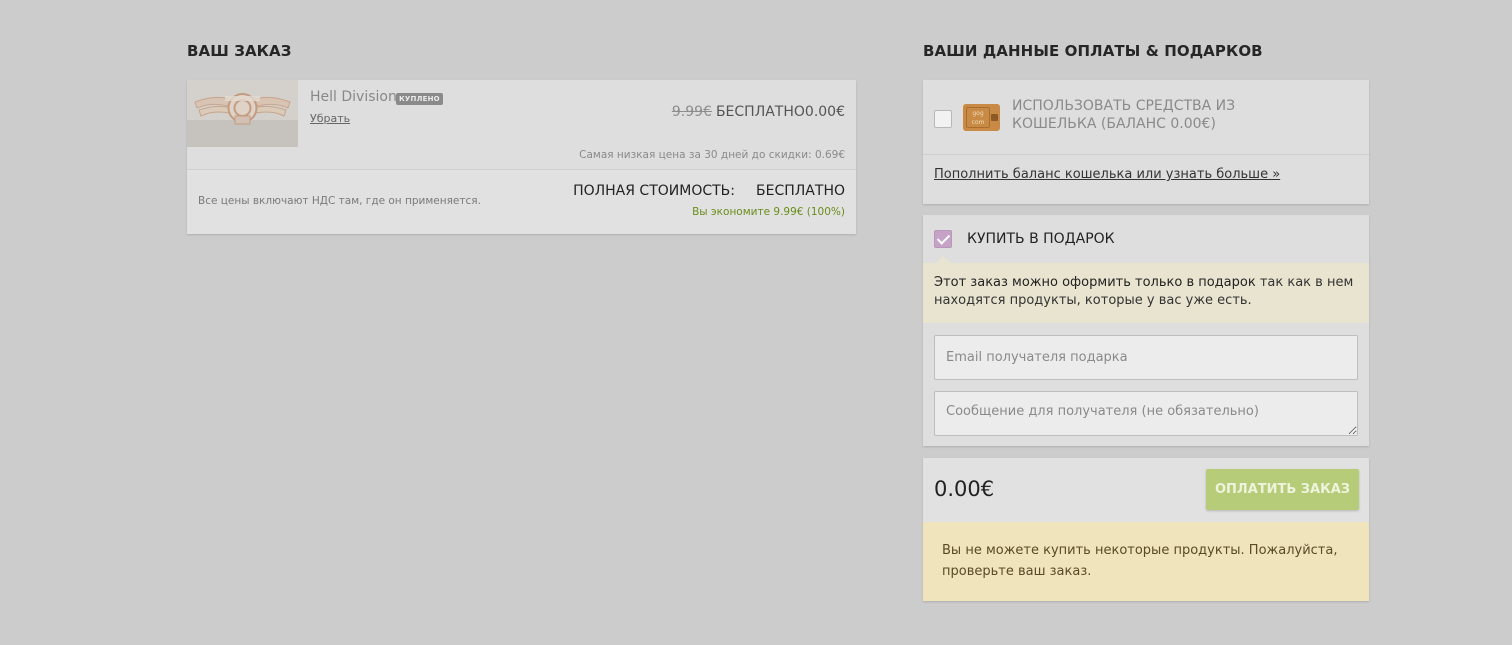 Image resolution: width=1512 pixels, height=645 pixels. Describe the element at coordinates (994, 117) in the screenshot. I see `wallet-clasp` at that location.